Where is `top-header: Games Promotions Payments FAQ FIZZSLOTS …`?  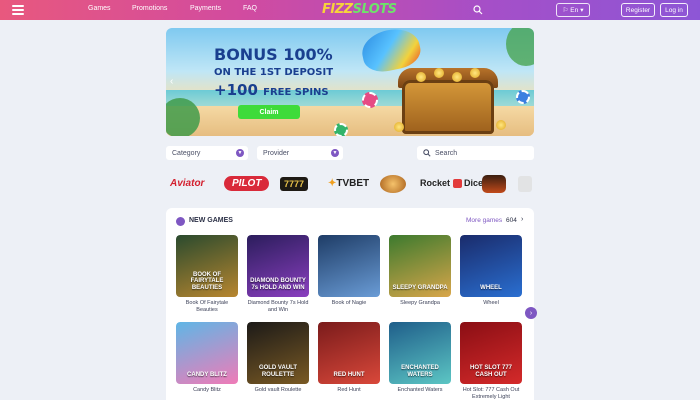 top-header: Games Promotions Payments FAQ FIZZSLOTS … is located at coordinates (350, 10).